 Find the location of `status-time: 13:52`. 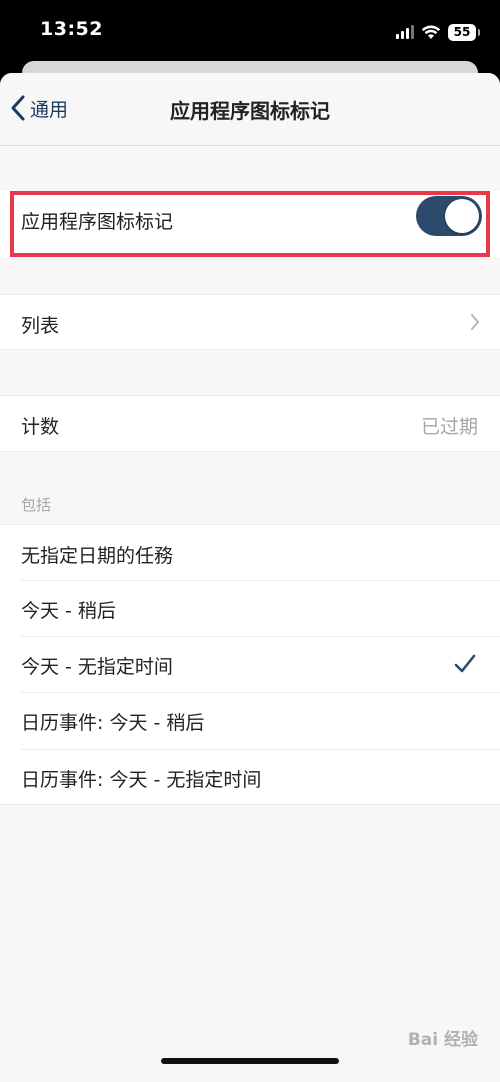

status-time: 13:52 is located at coordinates (71, 29).